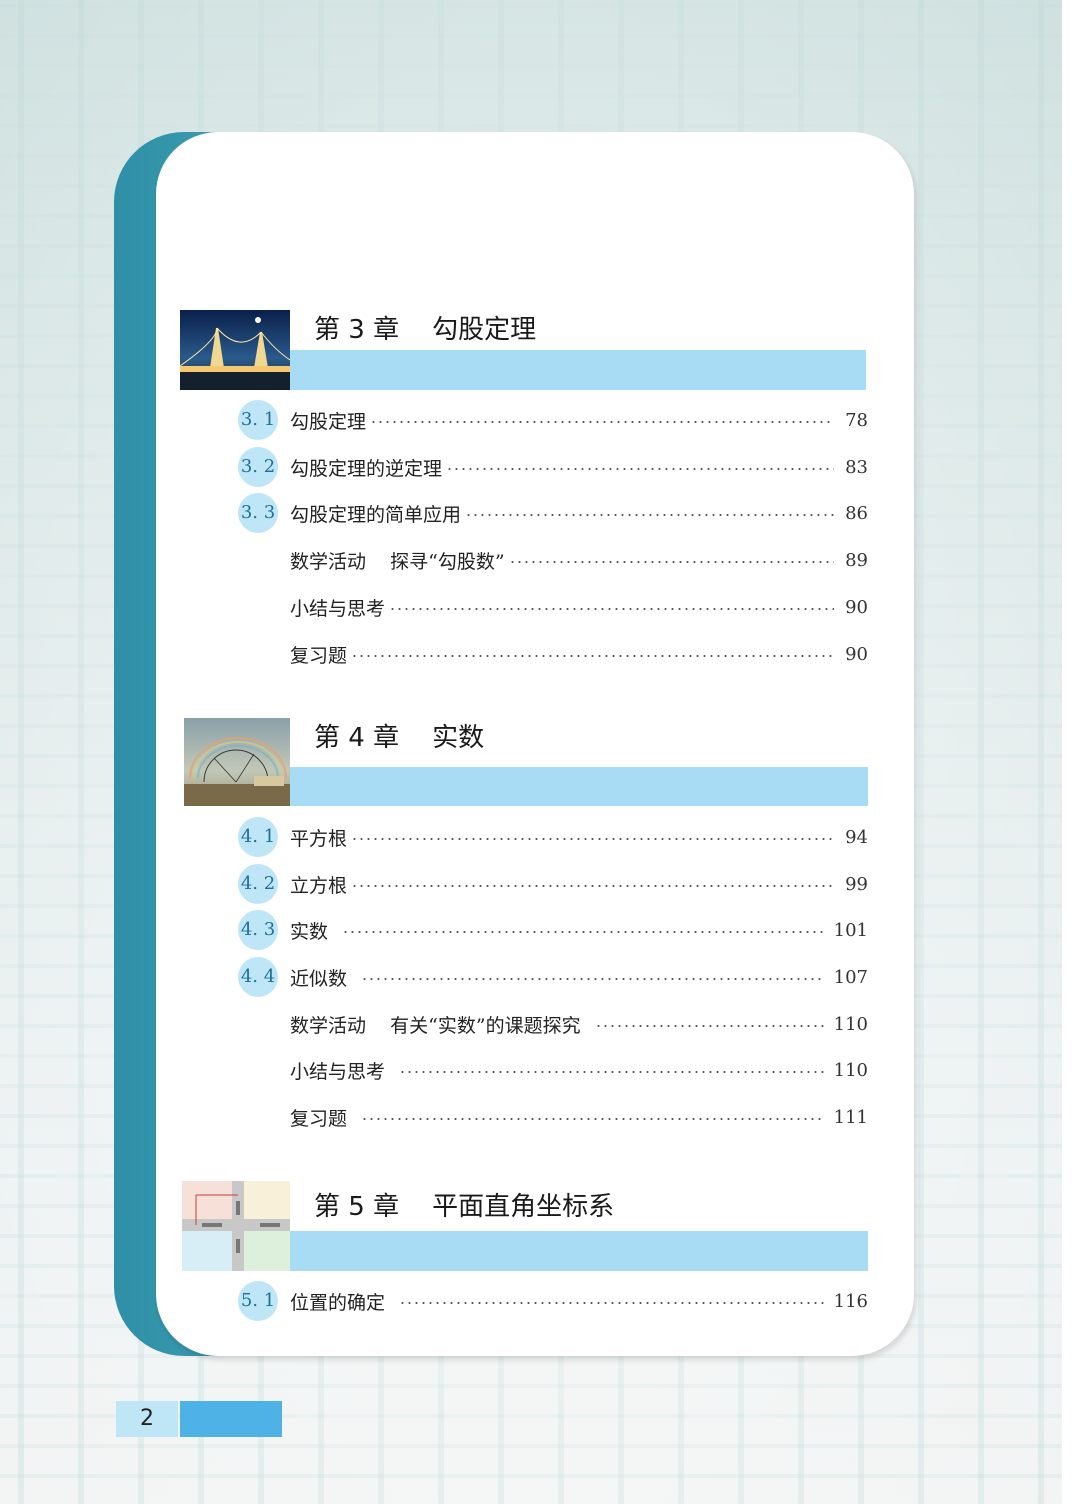 This screenshot has width=1080, height=1504. What do you see at coordinates (856, 837) in the screenshot?
I see `page-number: 94` at bounding box center [856, 837].